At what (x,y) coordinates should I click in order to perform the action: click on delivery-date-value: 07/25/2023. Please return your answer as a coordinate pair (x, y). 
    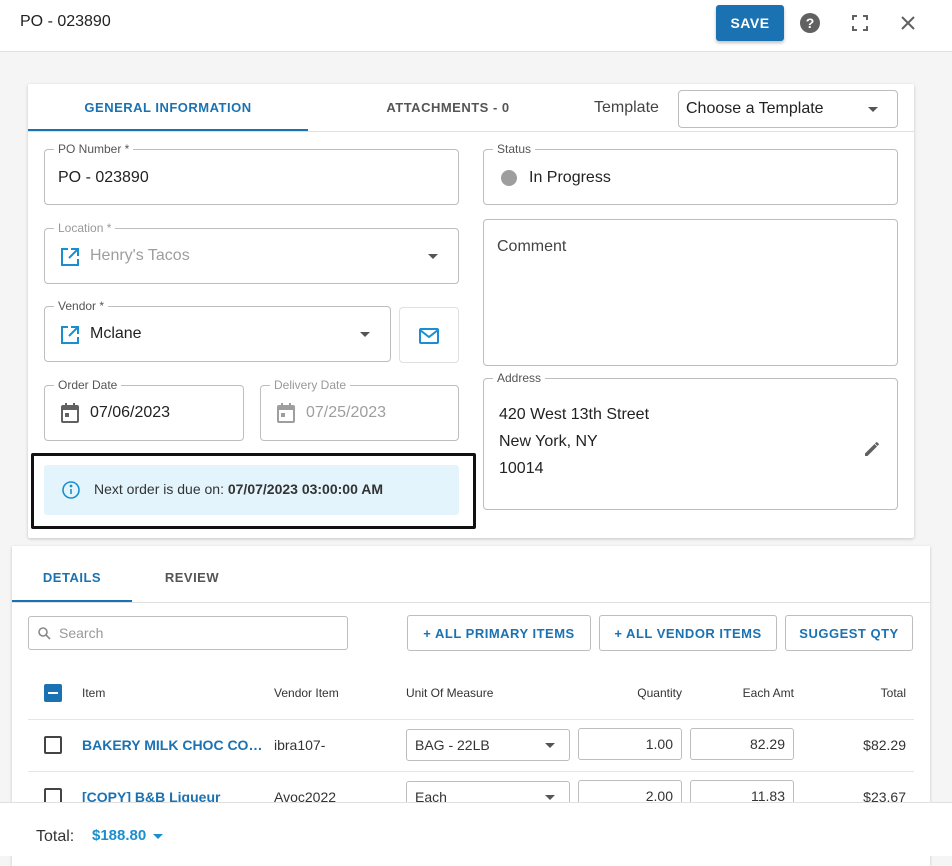
    Looking at the image, I should click on (346, 412).